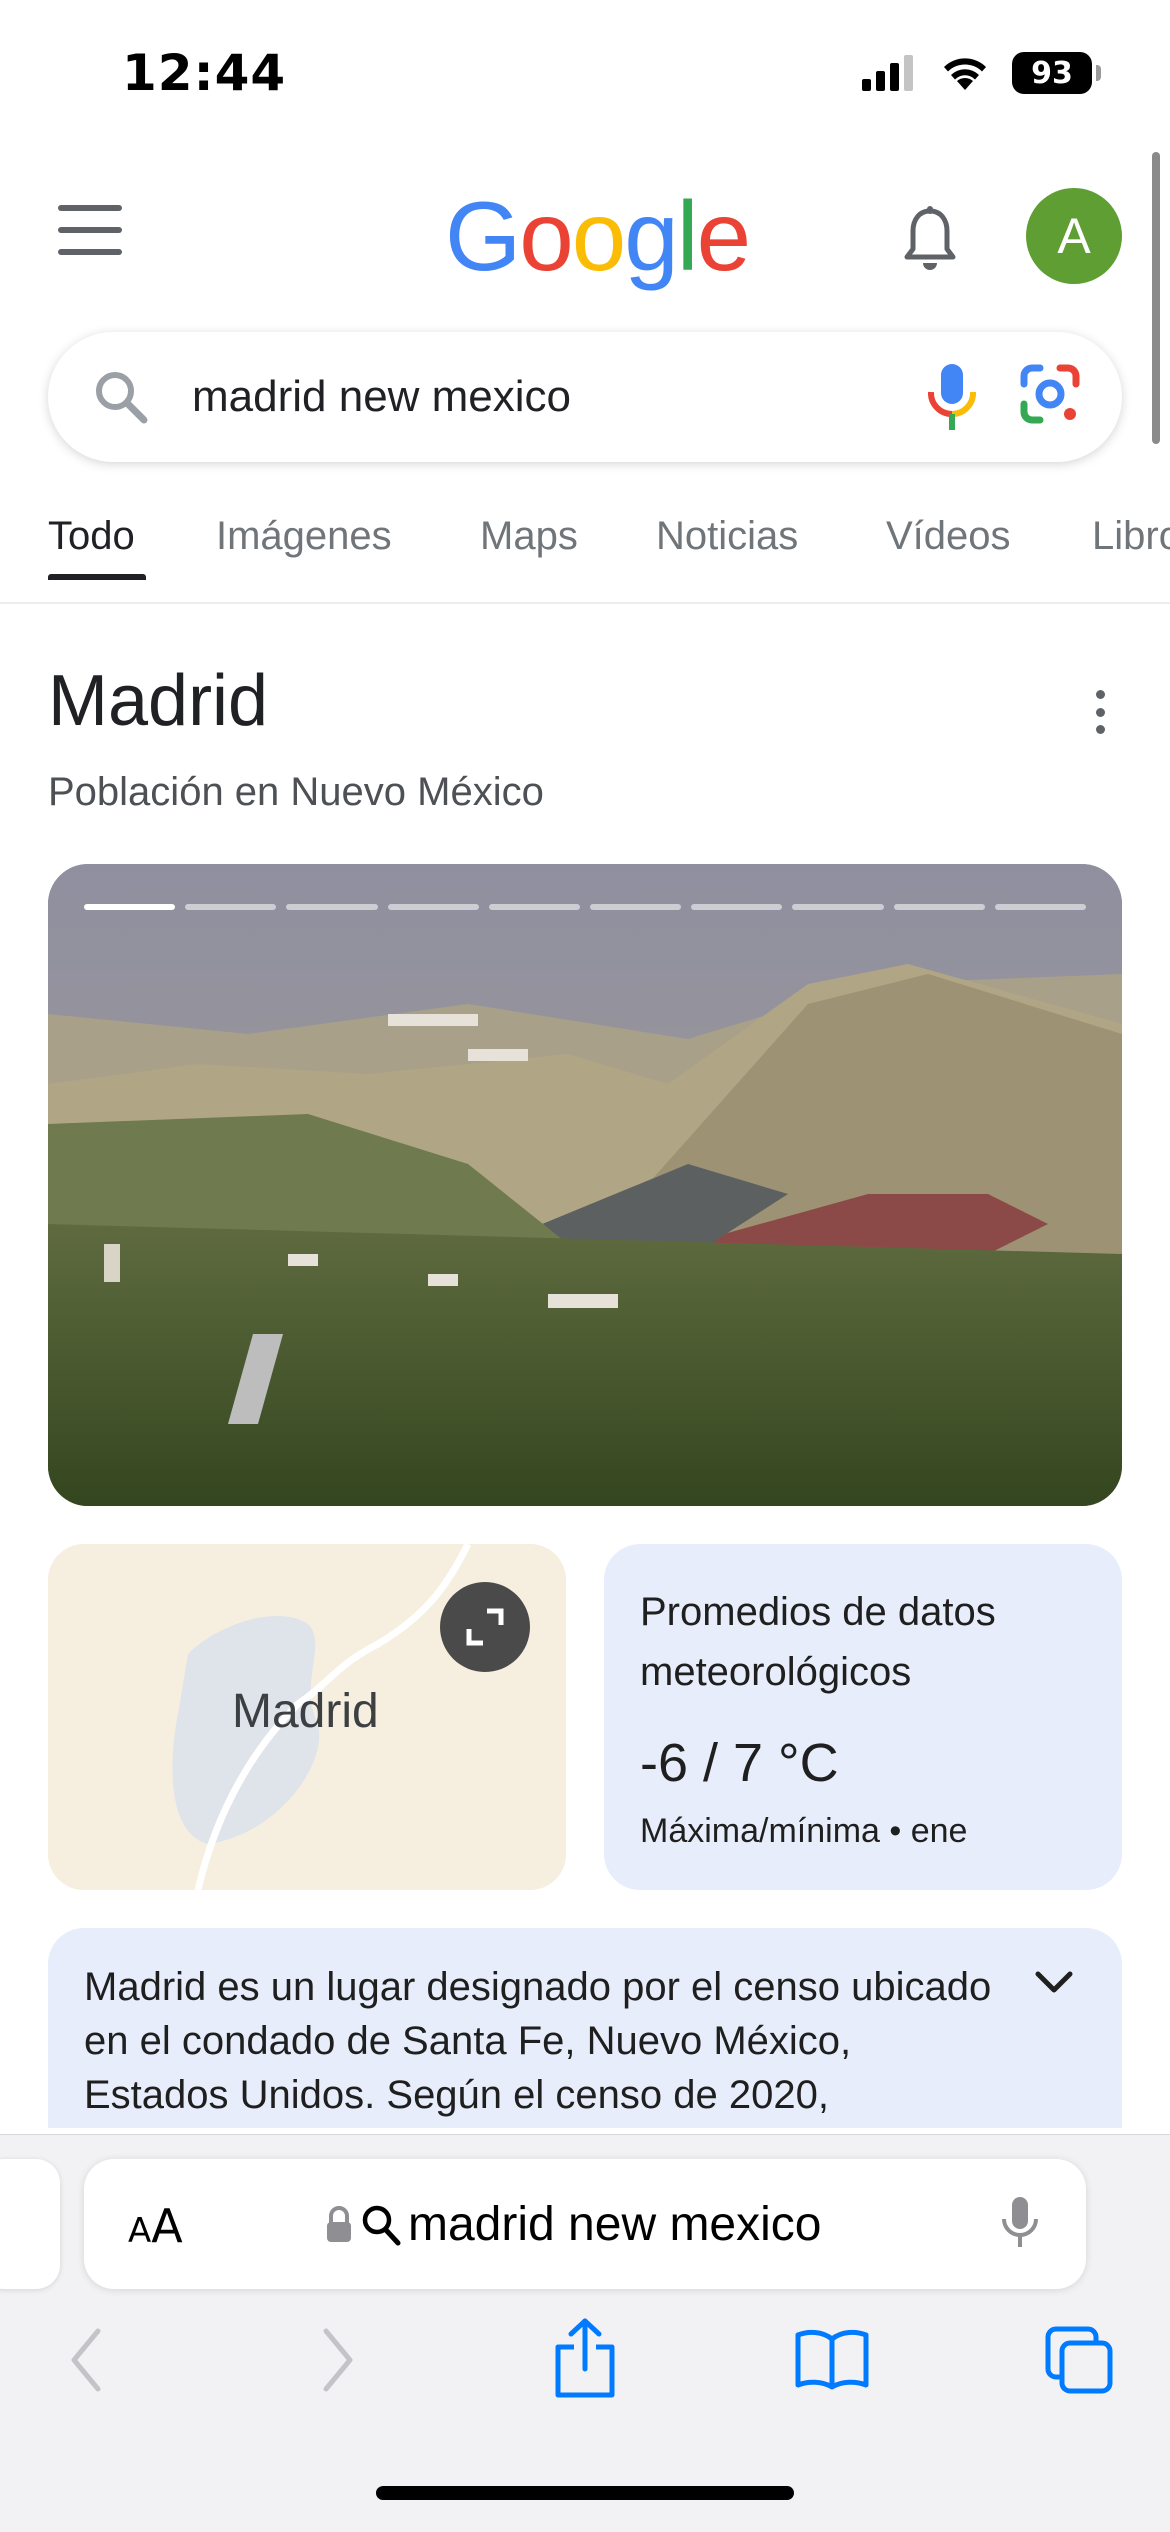  Describe the element at coordinates (739, 1763) in the screenshot. I see `weather-temperature: -6 / 7 °C` at that location.